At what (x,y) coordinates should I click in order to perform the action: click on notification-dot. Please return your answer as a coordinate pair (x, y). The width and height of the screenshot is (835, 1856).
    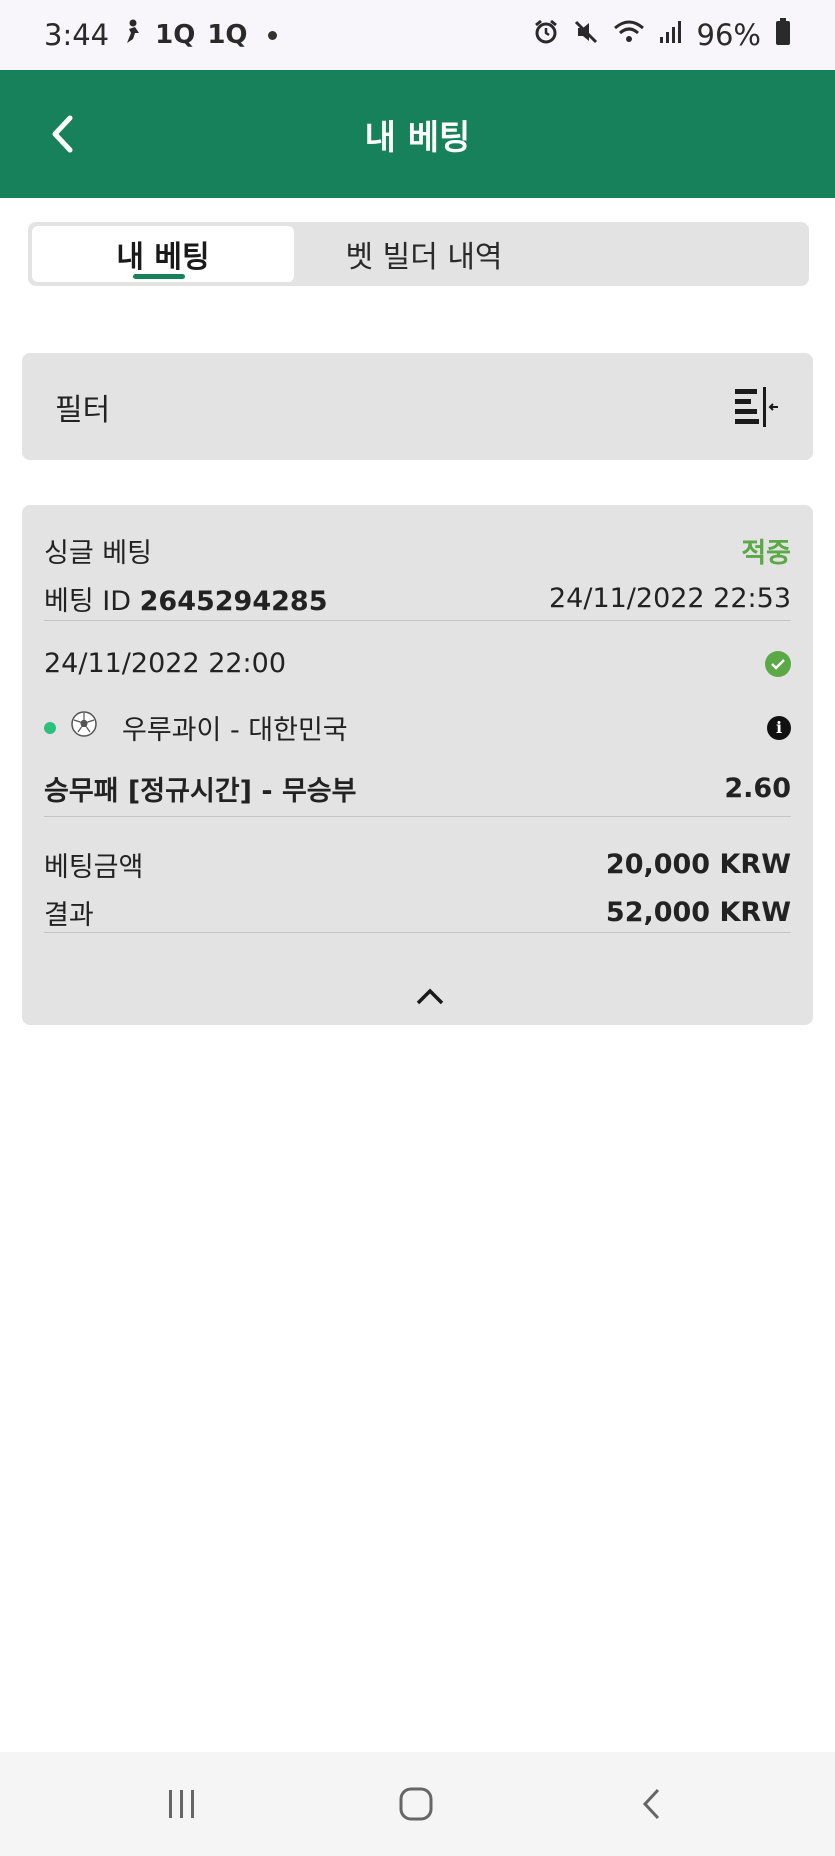
    Looking at the image, I should click on (272, 35).